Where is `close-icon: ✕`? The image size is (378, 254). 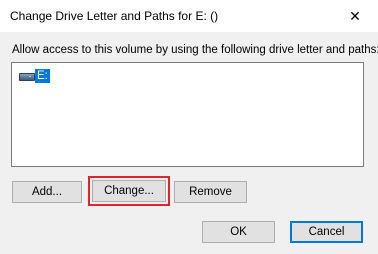
close-icon: ✕ is located at coordinates (355, 15).